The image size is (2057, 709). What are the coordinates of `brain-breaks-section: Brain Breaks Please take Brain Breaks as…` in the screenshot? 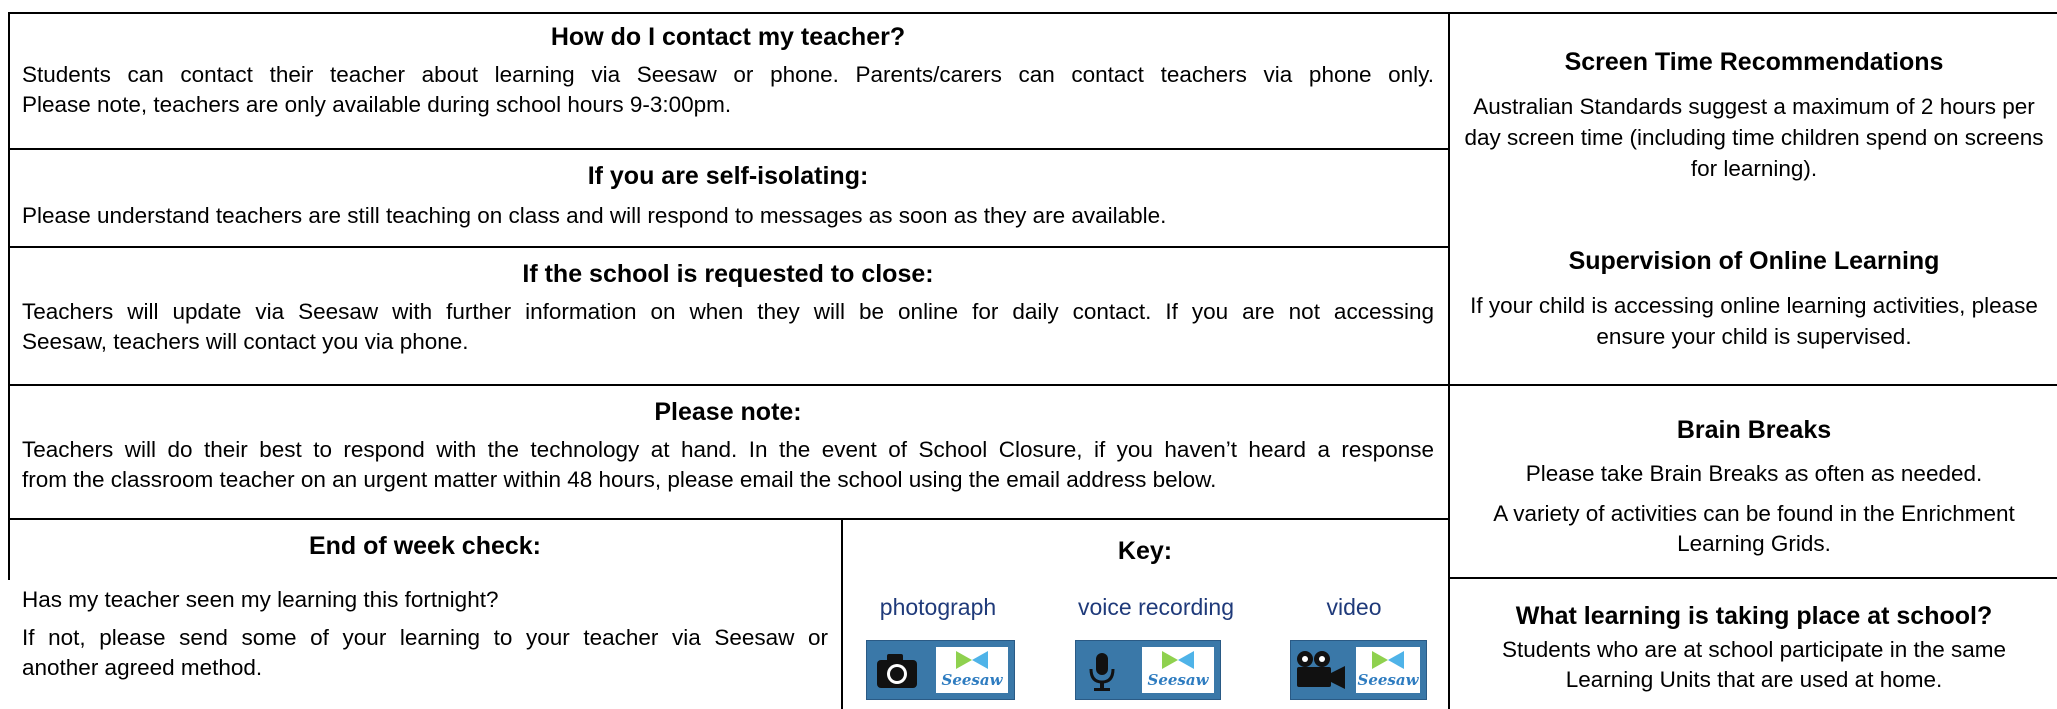 It's located at (1754, 487).